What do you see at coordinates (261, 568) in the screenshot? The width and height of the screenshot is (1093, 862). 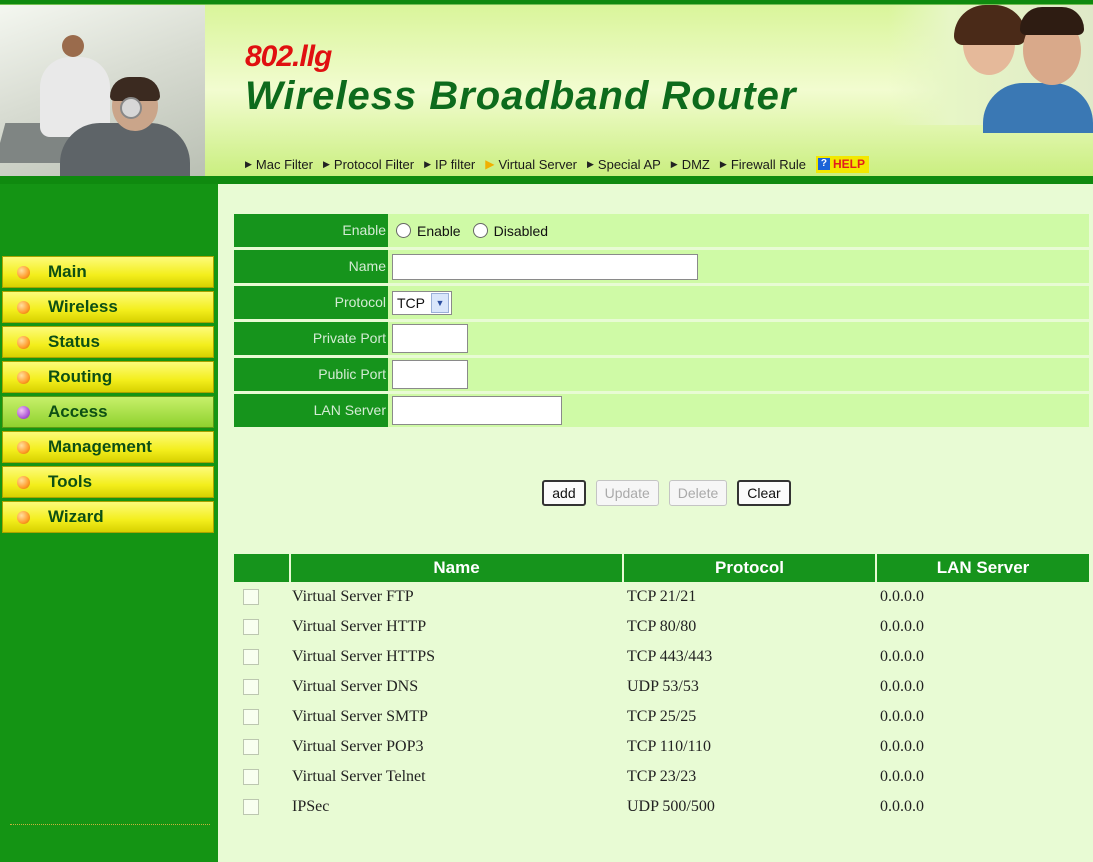 I see `select-column-header` at bounding box center [261, 568].